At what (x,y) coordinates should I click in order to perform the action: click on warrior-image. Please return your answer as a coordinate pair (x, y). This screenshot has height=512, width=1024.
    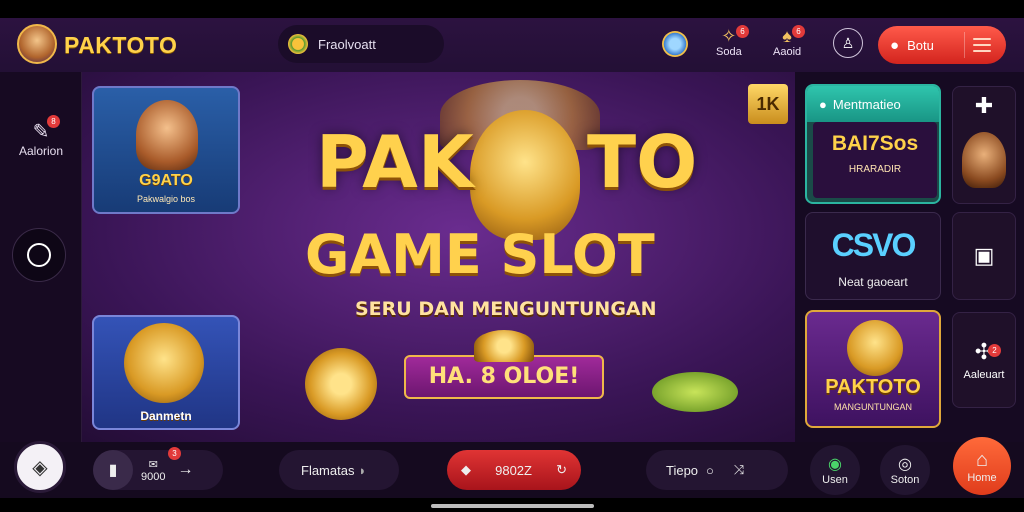
    Looking at the image, I should click on (984, 160).